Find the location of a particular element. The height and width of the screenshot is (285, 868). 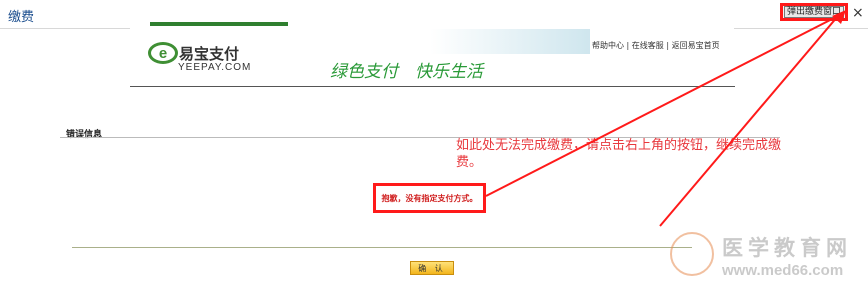

title-bar: 缴费 is located at coordinates (434, 14).